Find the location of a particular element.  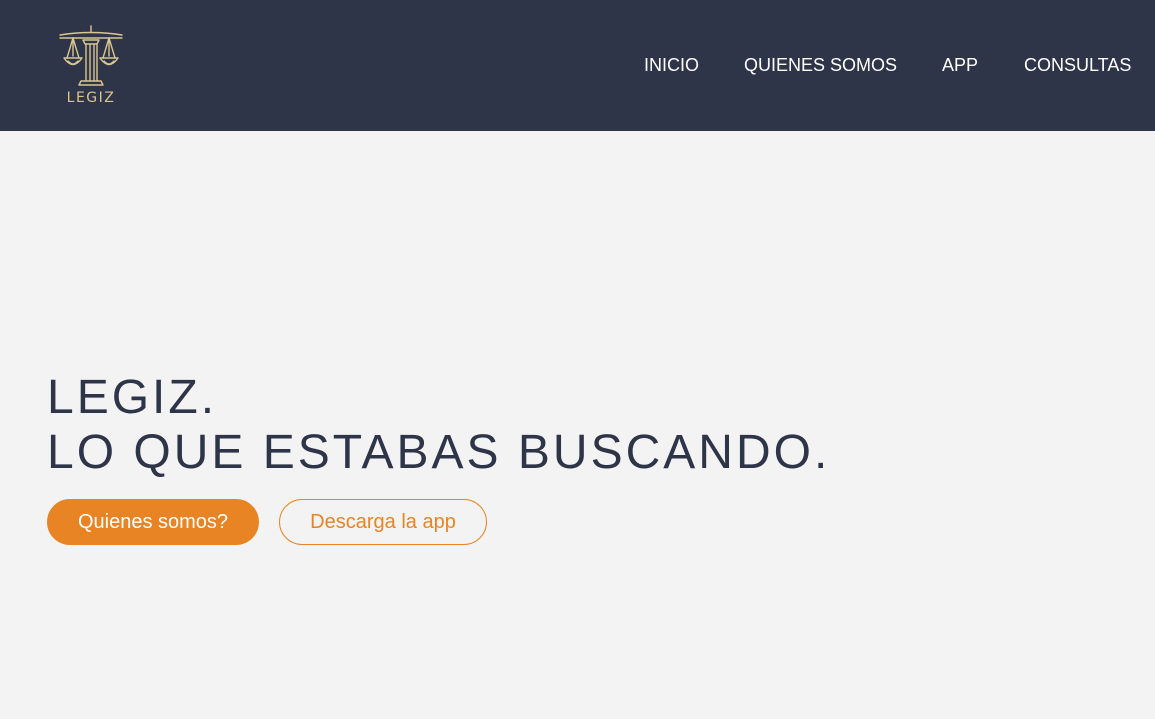

nav-item-consultas: CONSULTAS is located at coordinates (1077, 65).